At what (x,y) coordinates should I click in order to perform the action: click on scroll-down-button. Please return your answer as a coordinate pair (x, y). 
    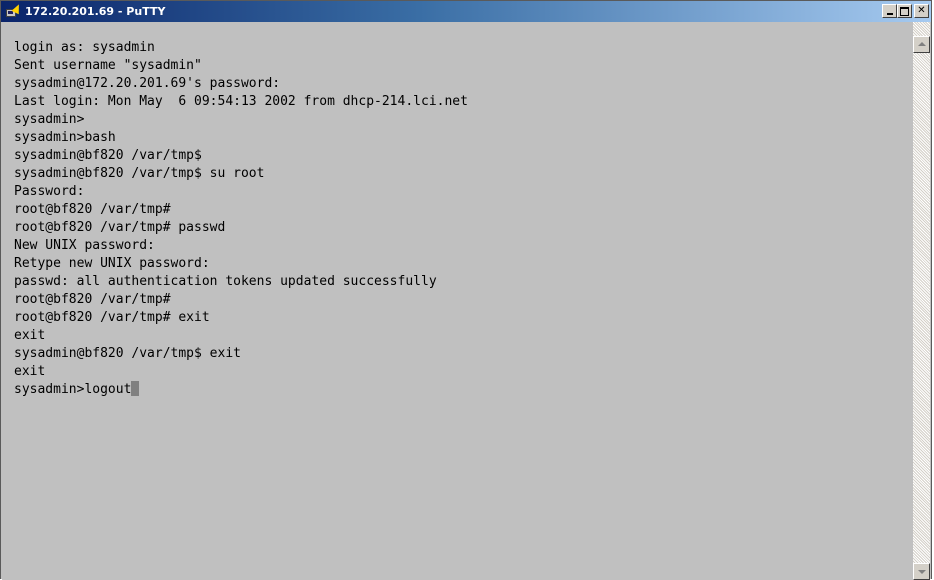
    Looking at the image, I should click on (921, 571).